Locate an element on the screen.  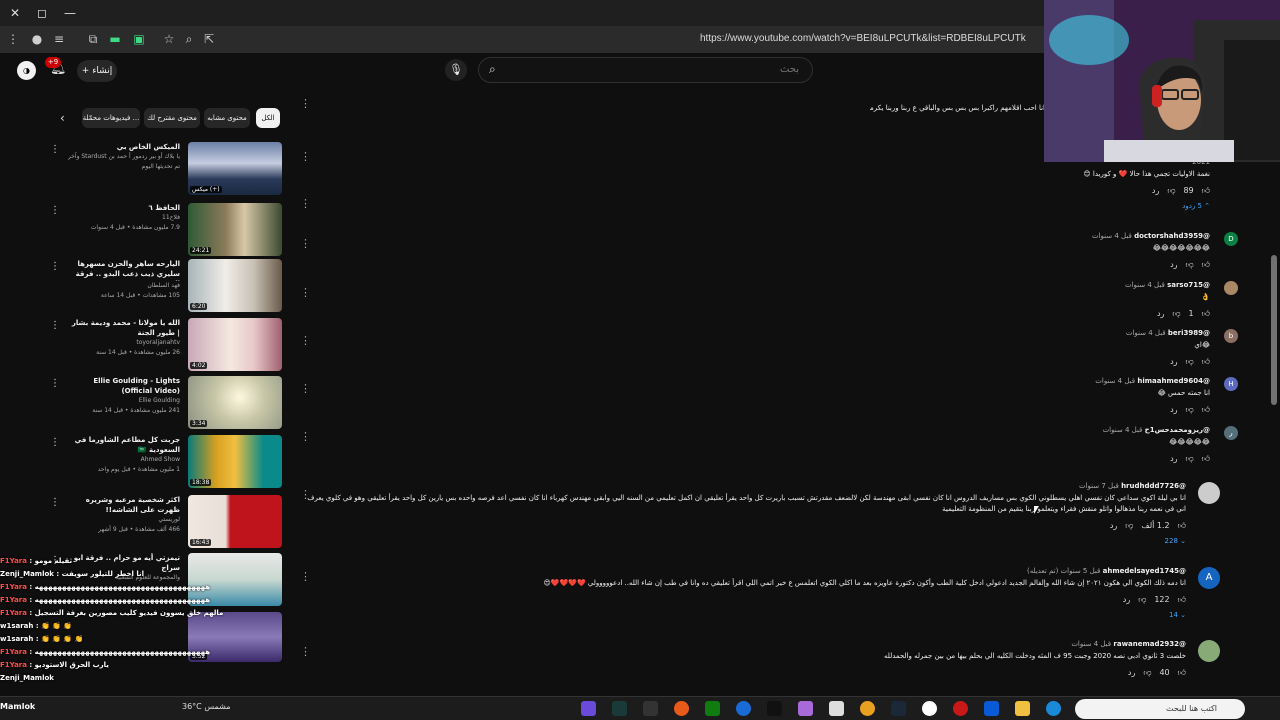
video-title: جربت كل مطاعم الشاورما في السعودية 🇸🇦 is located at coordinates (124, 445).